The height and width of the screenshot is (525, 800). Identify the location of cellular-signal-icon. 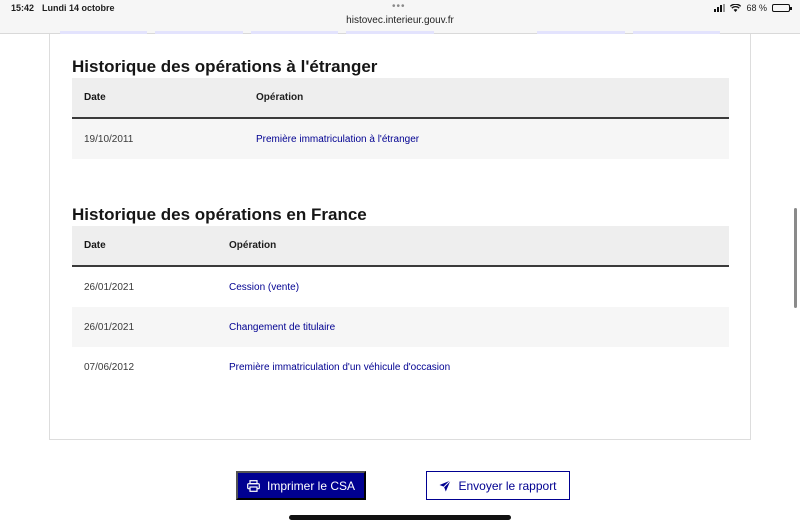
(720, 8).